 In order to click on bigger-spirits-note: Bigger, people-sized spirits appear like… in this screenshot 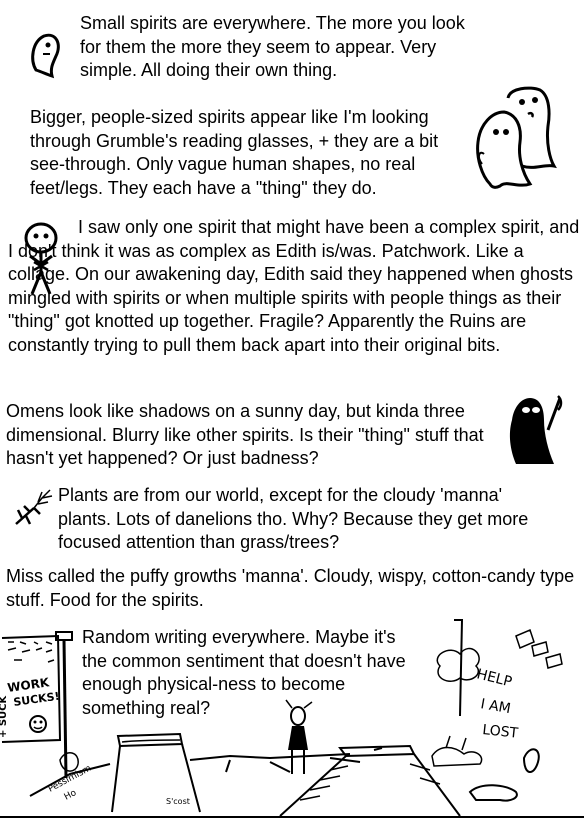, I will do `click(234, 152)`.